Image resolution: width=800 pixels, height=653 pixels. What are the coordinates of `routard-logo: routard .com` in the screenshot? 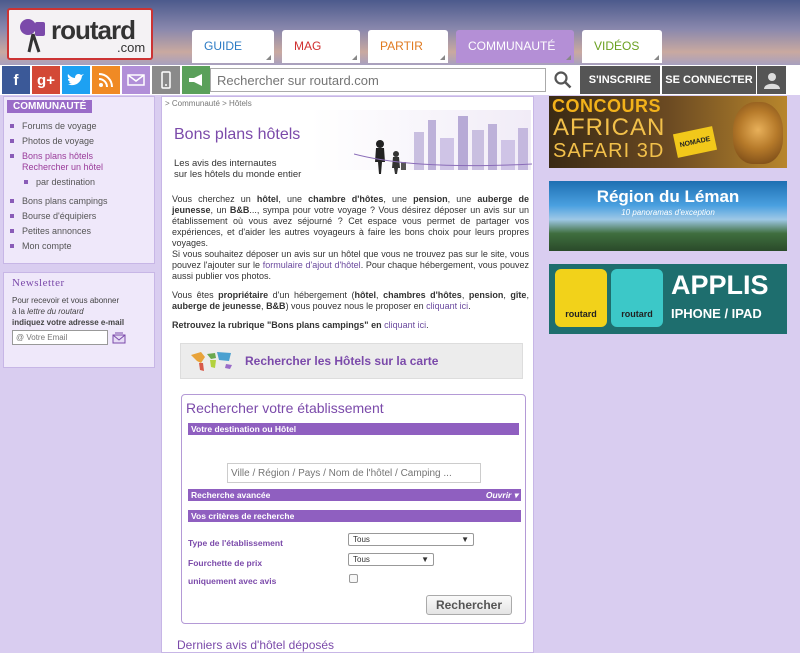 It's located at (80, 34).